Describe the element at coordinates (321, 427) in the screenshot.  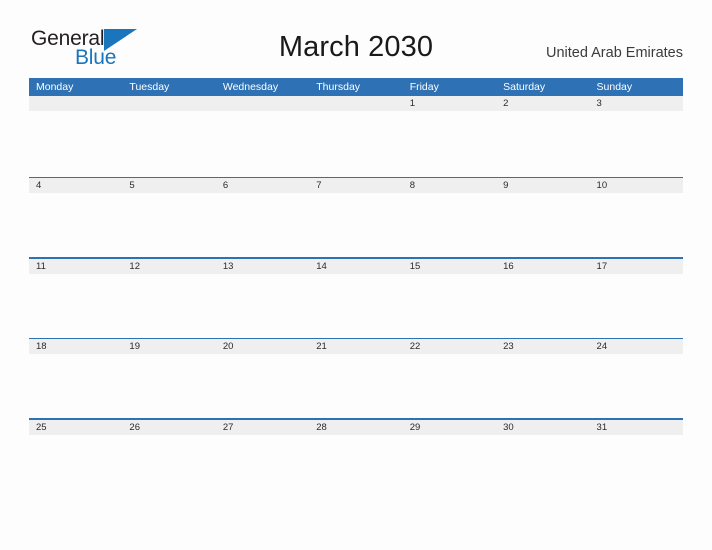
I see `day-number: 28` at that location.